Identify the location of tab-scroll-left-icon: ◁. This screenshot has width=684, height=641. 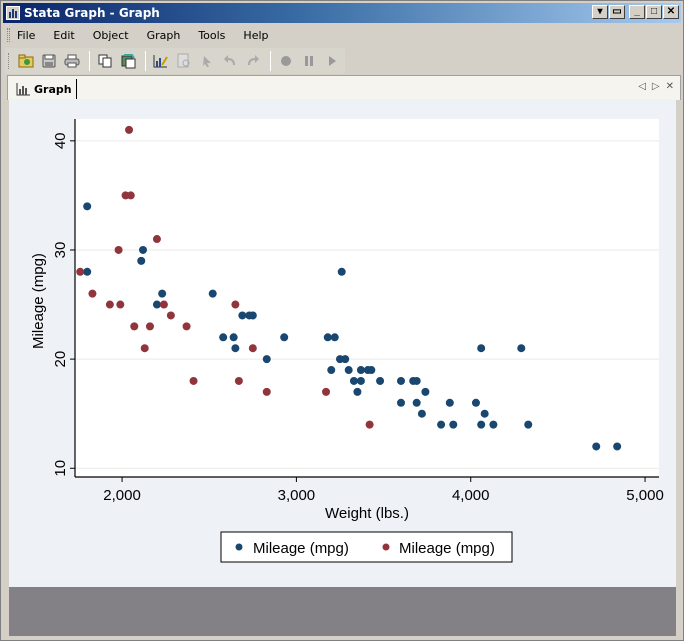
(642, 86).